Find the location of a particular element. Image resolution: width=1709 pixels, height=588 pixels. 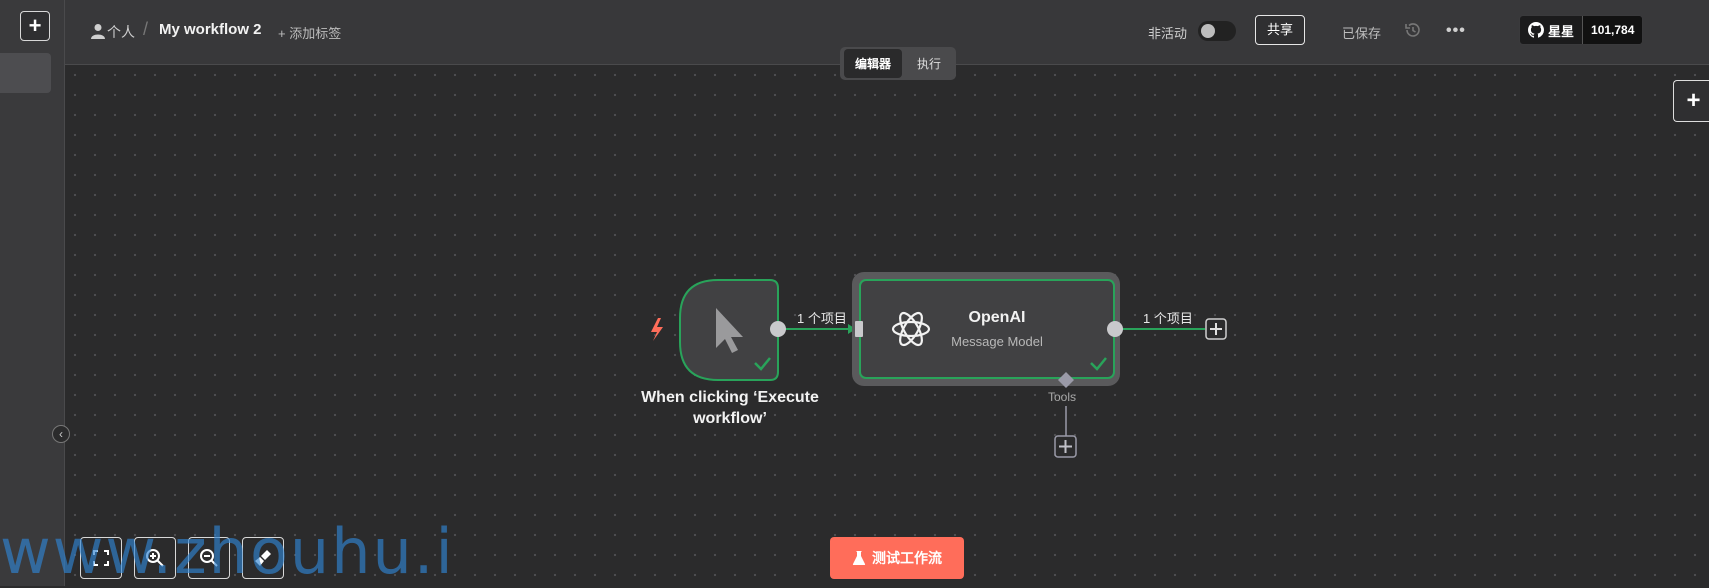

tools-label: Tools is located at coordinates (1062, 397).